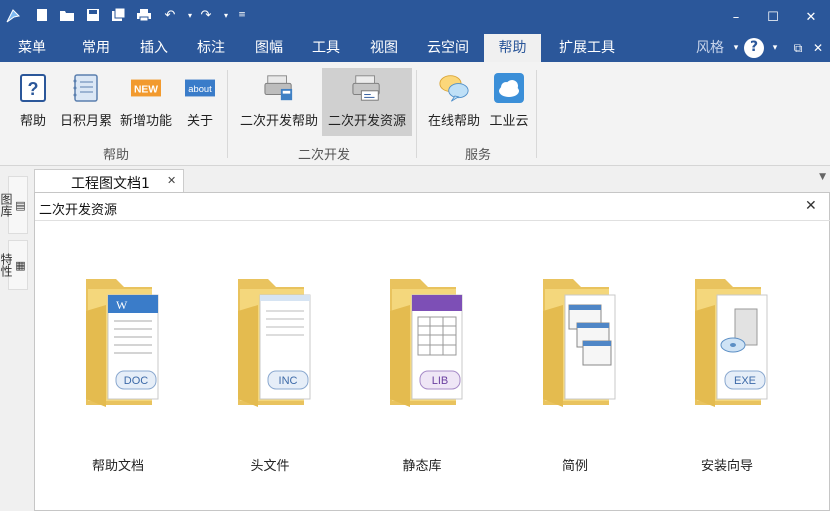 The image size is (830, 511). I want to click on tab-frame: 图幅, so click(269, 48).